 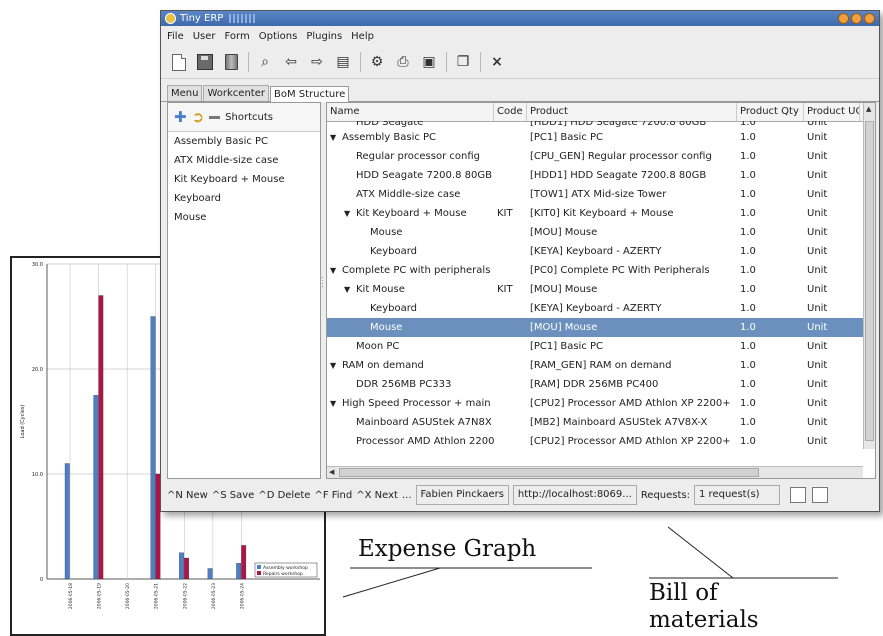 I want to click on tree-cell-product: [TOW1] ATX Mid-size Tower, so click(x=598, y=194).